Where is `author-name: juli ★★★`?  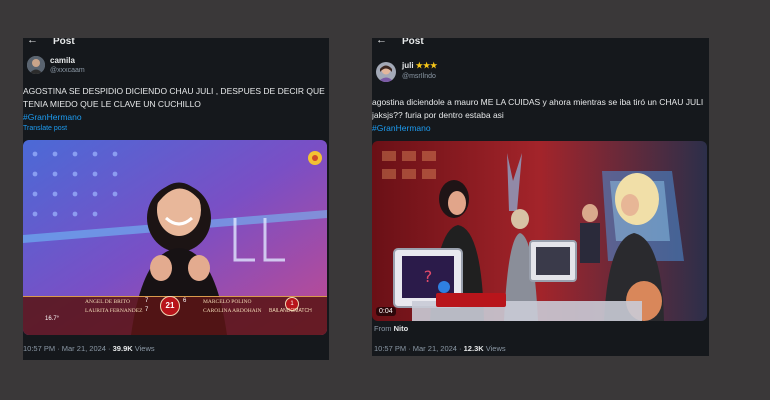
author-name: juli ★★★ is located at coordinates (419, 65).